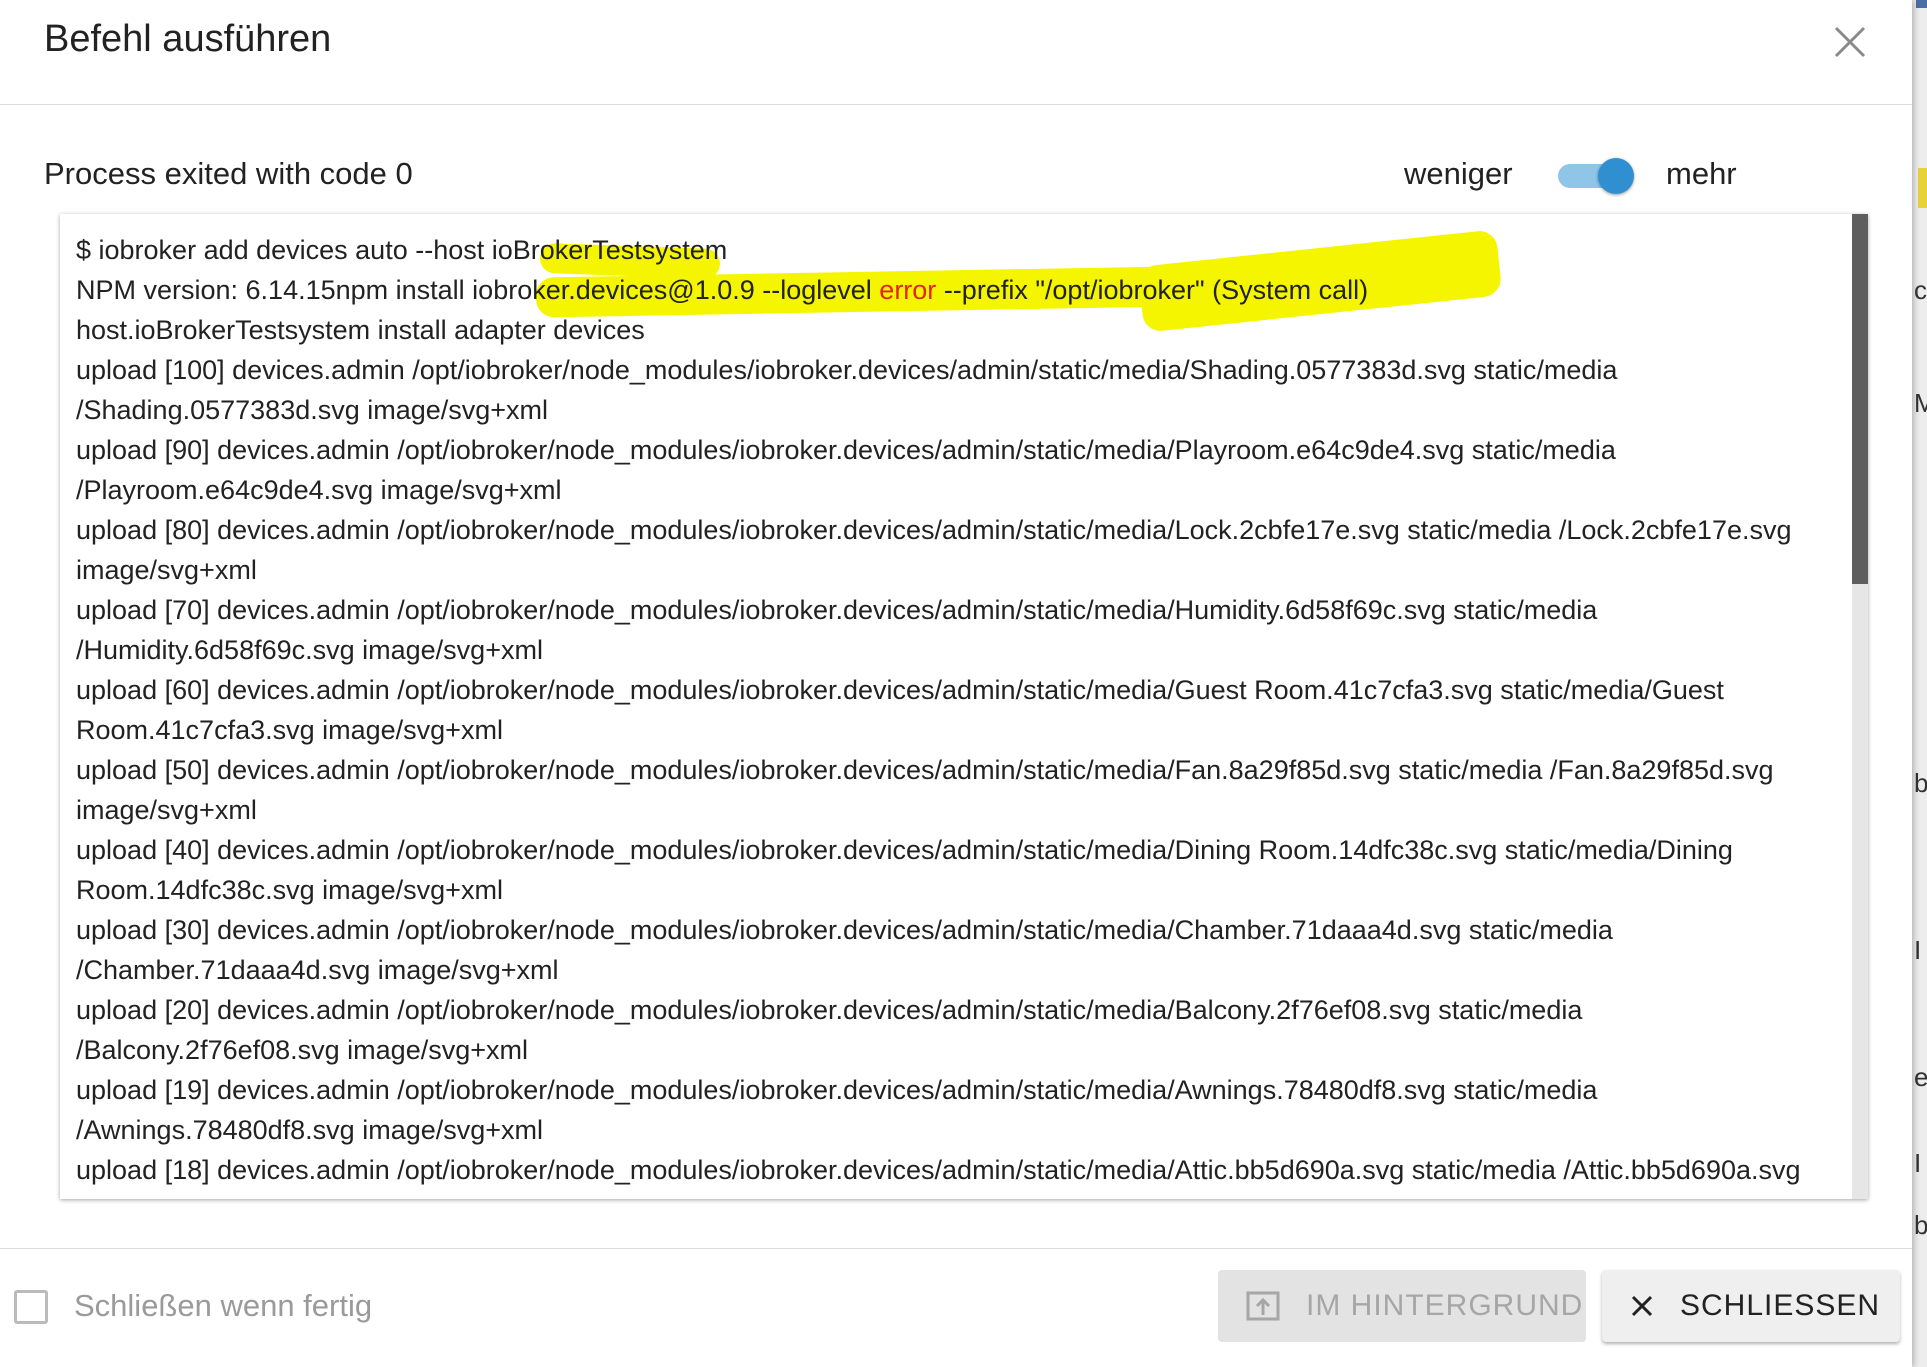  I want to click on dialog-close-button, so click(1850, 42).